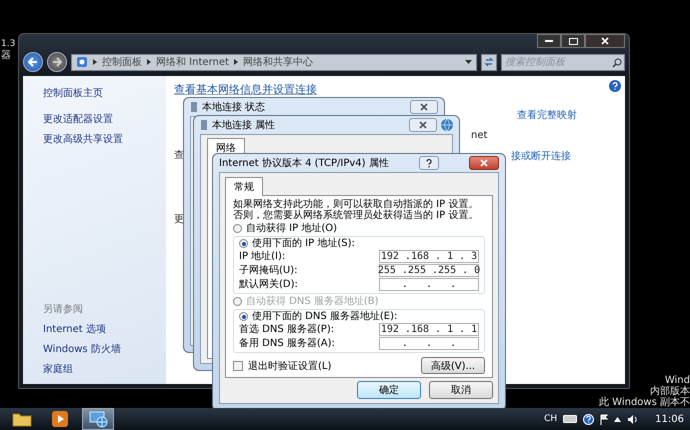 The height and width of the screenshot is (430, 690). I want to click on description-text: 如果网络支持此功能，则可以获取自动指派的 IP 设置。否则，您需要从网络系统管理员处获得适当的 IP 设置。, so click(356, 210).